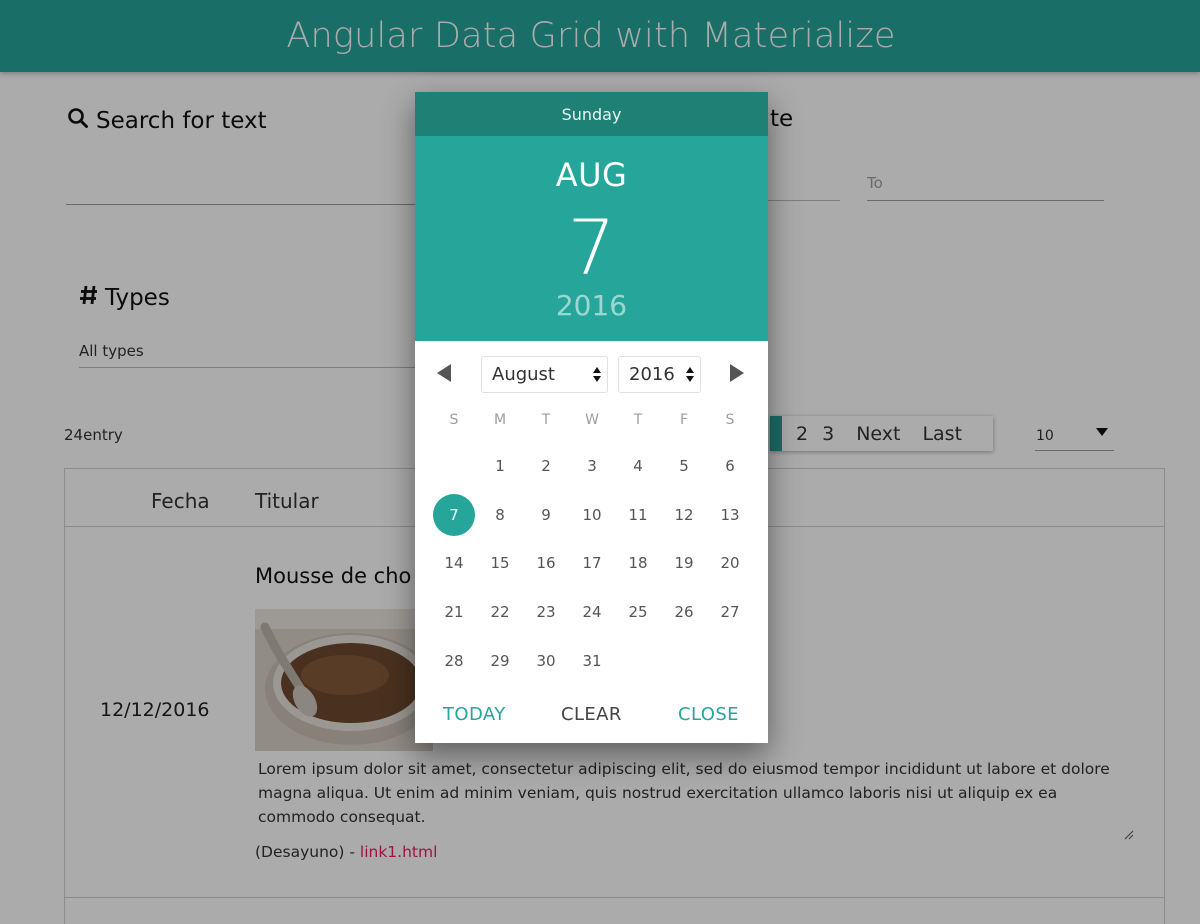 The width and height of the screenshot is (1200, 924). Describe the element at coordinates (730, 612) in the screenshot. I see `calendar-day: 27` at that location.